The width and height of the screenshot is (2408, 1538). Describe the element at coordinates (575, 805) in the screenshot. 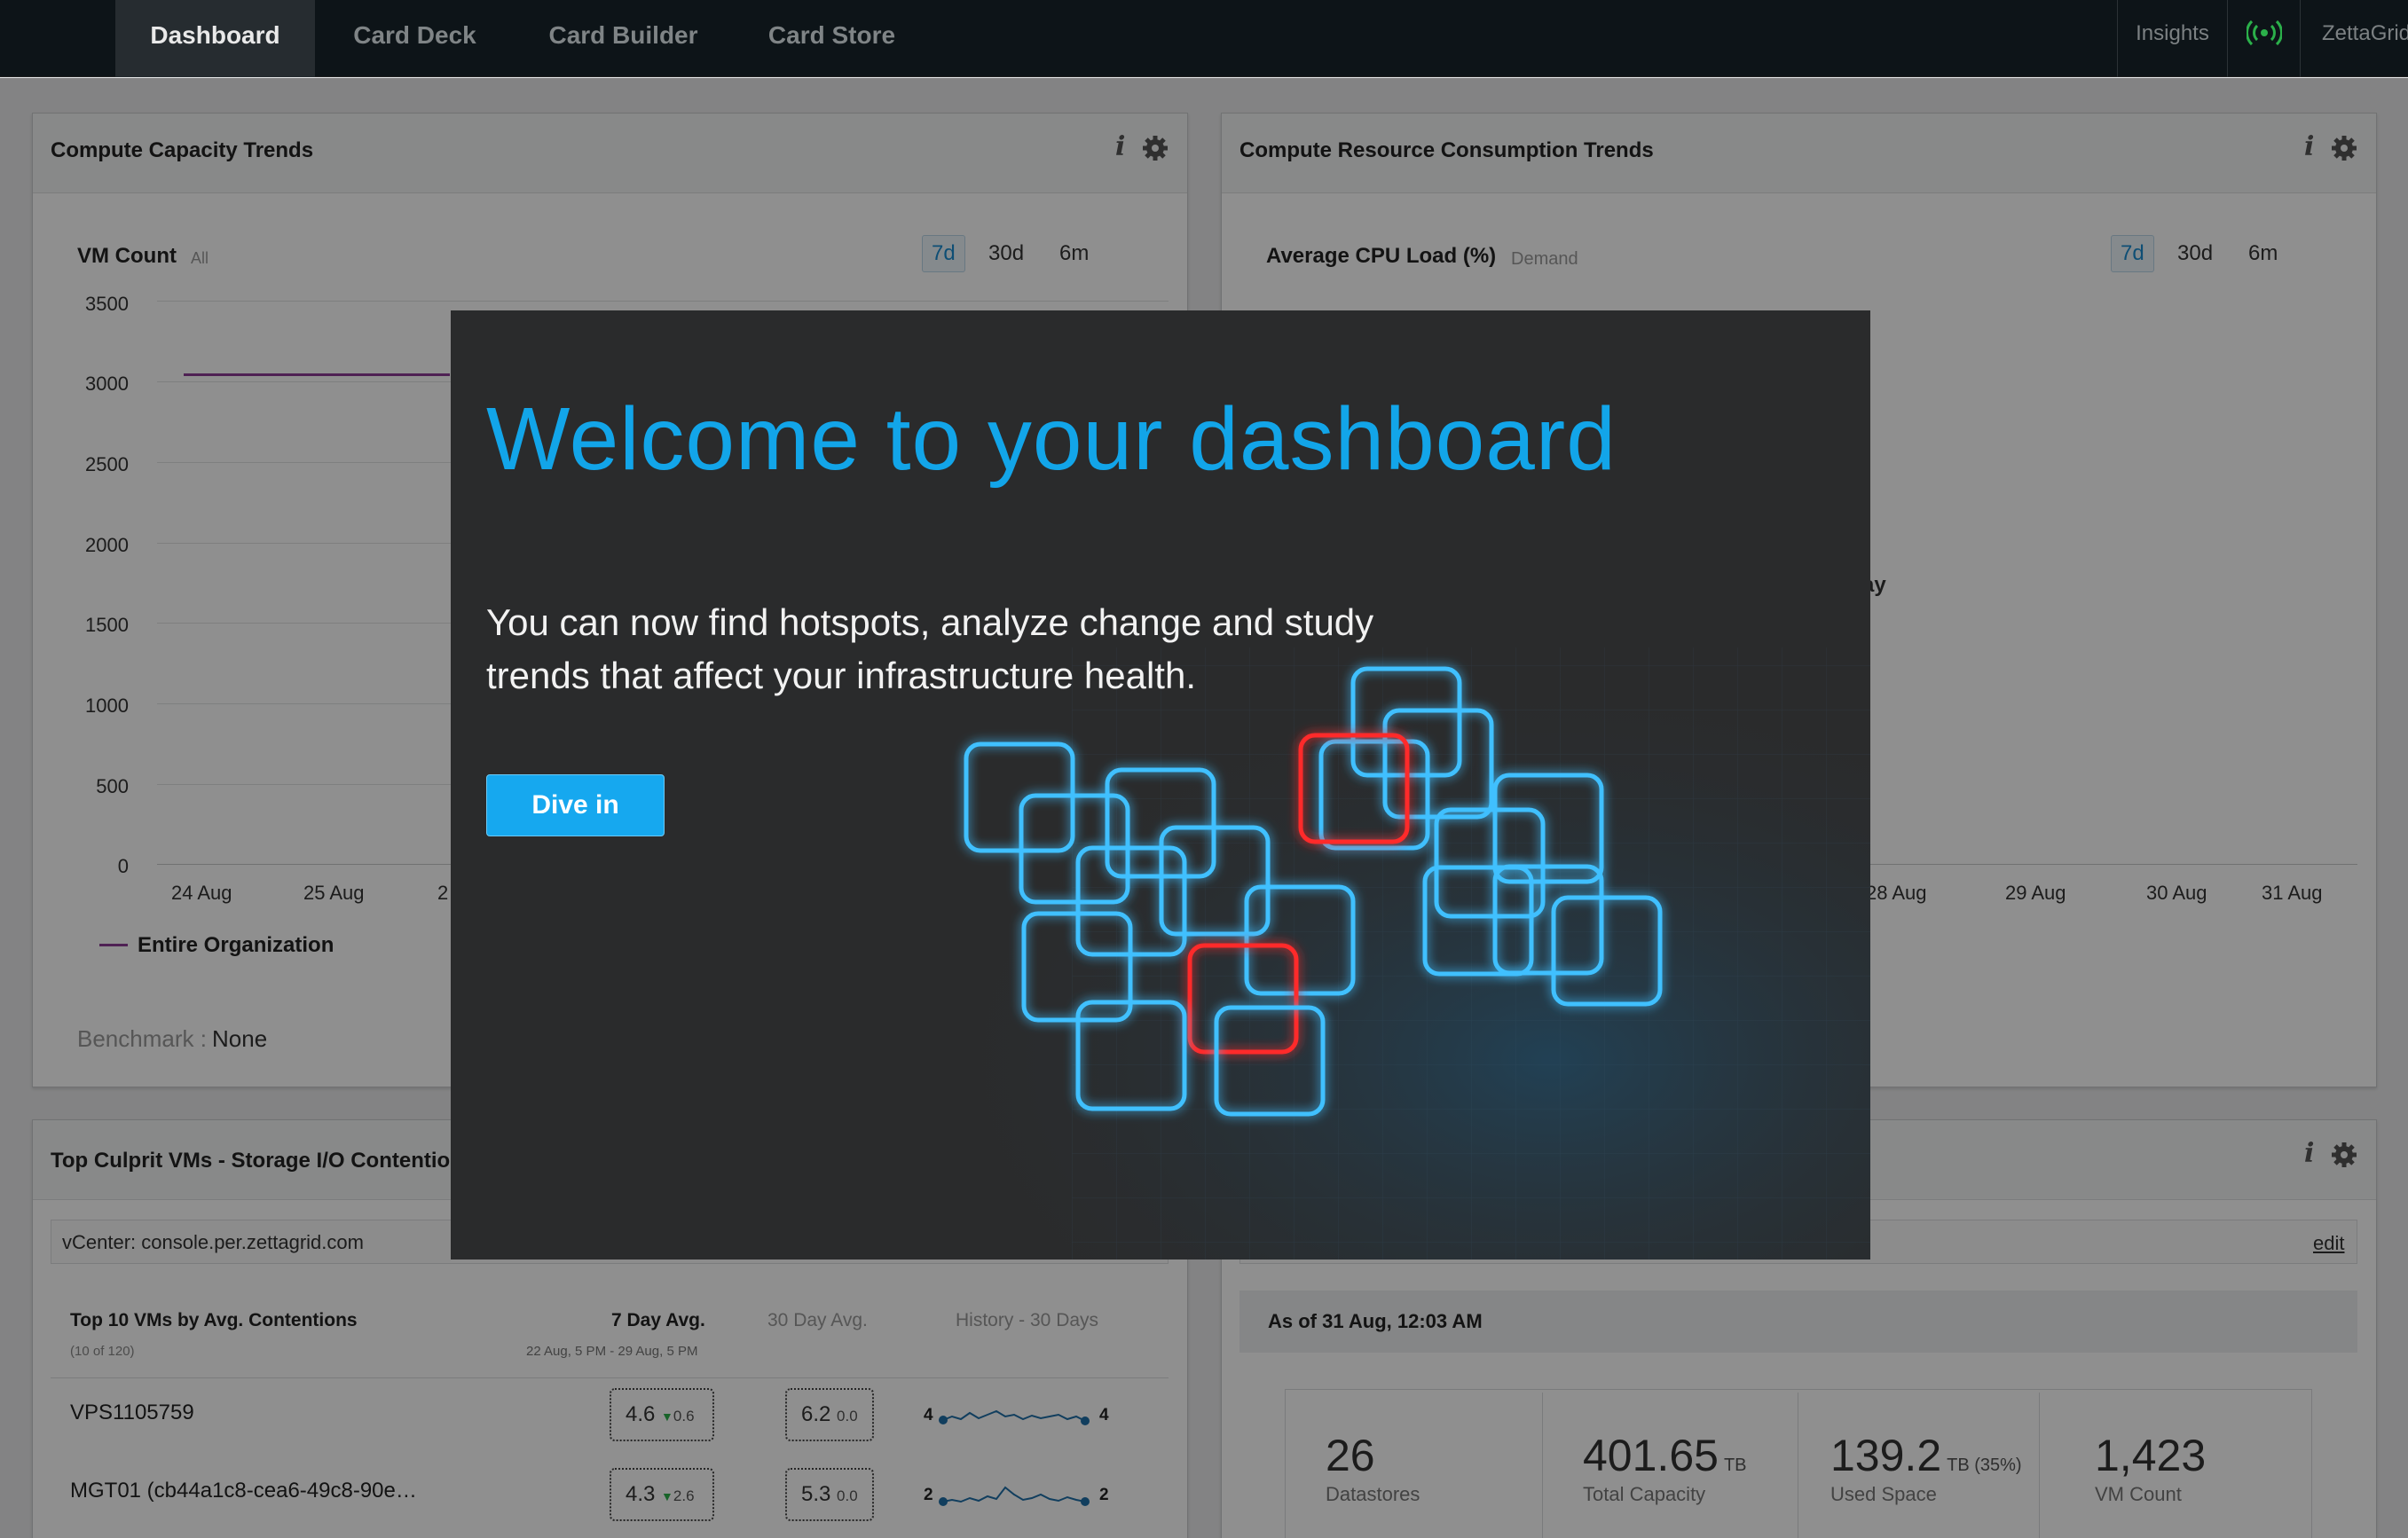

I see `dive-in-button: Dive in` at that location.